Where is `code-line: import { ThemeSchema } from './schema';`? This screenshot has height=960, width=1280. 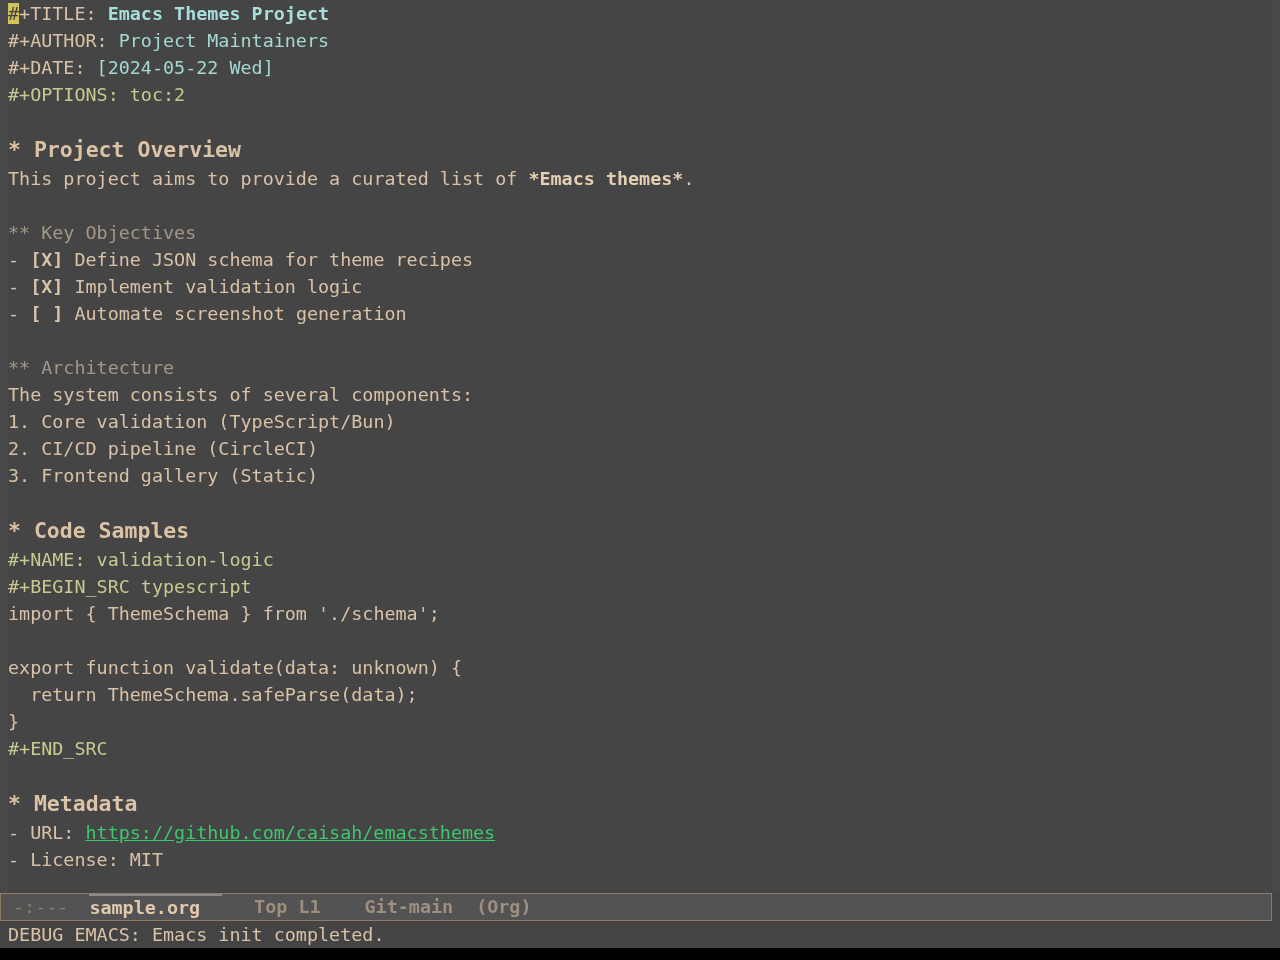
code-line: import { ThemeSchema } from './schema'; is located at coordinates (224, 614).